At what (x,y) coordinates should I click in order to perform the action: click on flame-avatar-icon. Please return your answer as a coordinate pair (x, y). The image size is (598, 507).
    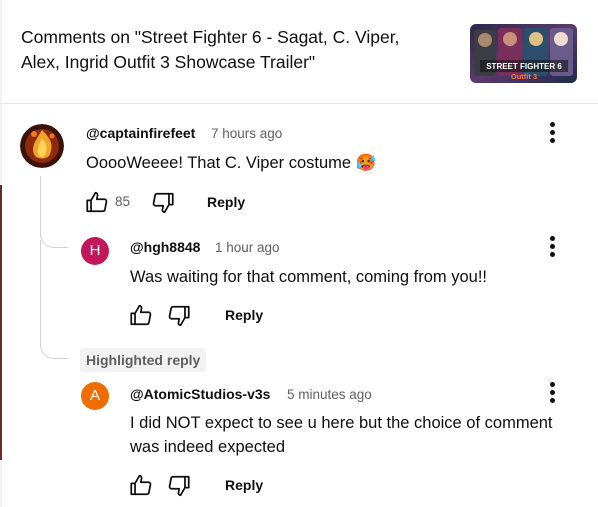
    Looking at the image, I should click on (42, 146).